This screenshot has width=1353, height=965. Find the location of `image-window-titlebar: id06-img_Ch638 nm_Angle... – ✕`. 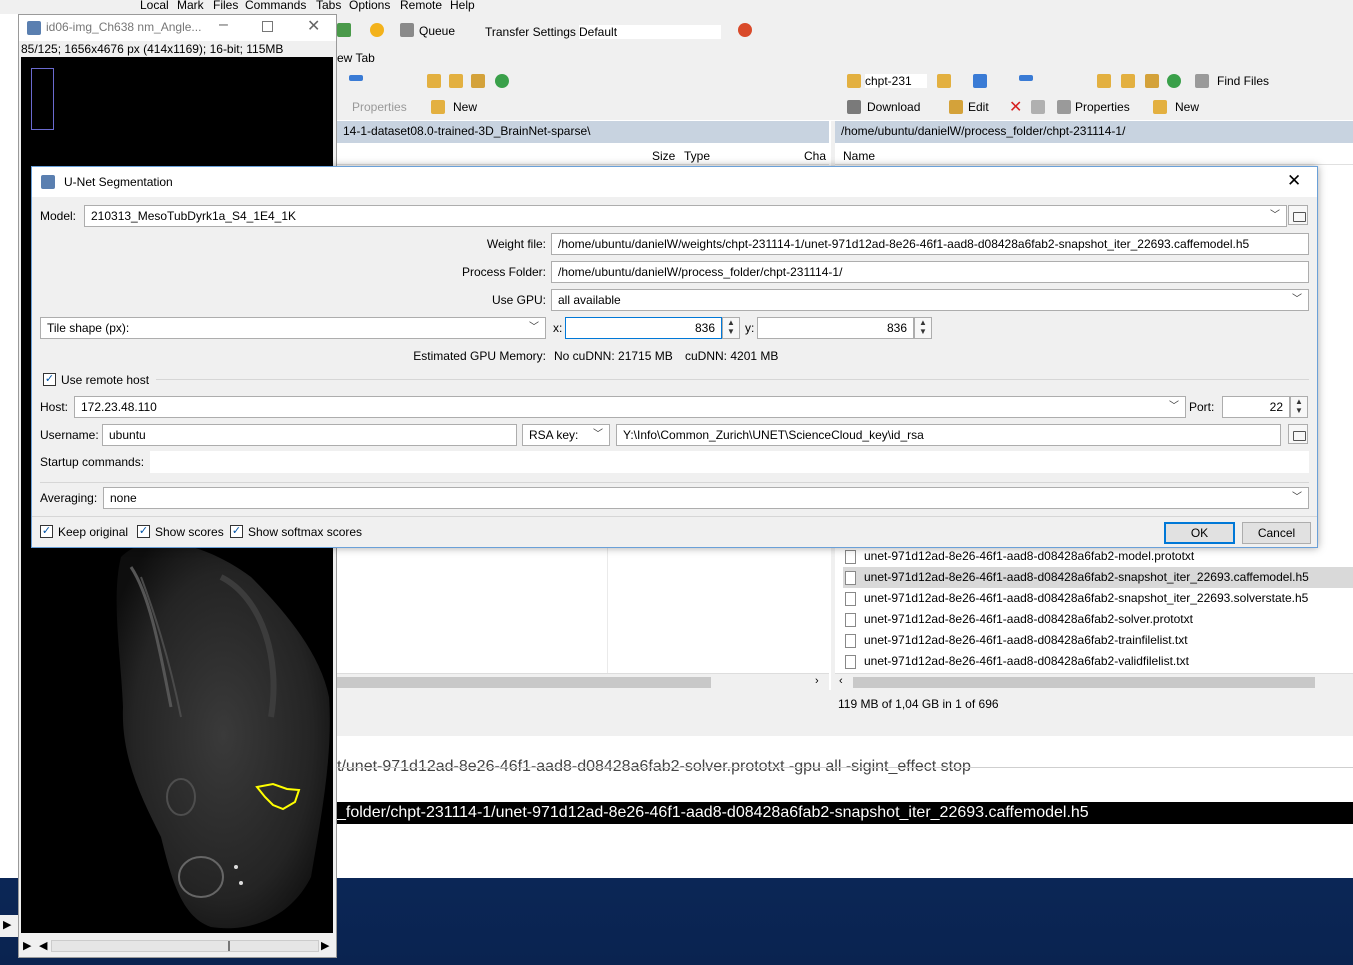

image-window-titlebar: id06-img_Ch638 nm_Angle... – ✕ is located at coordinates (177, 28).